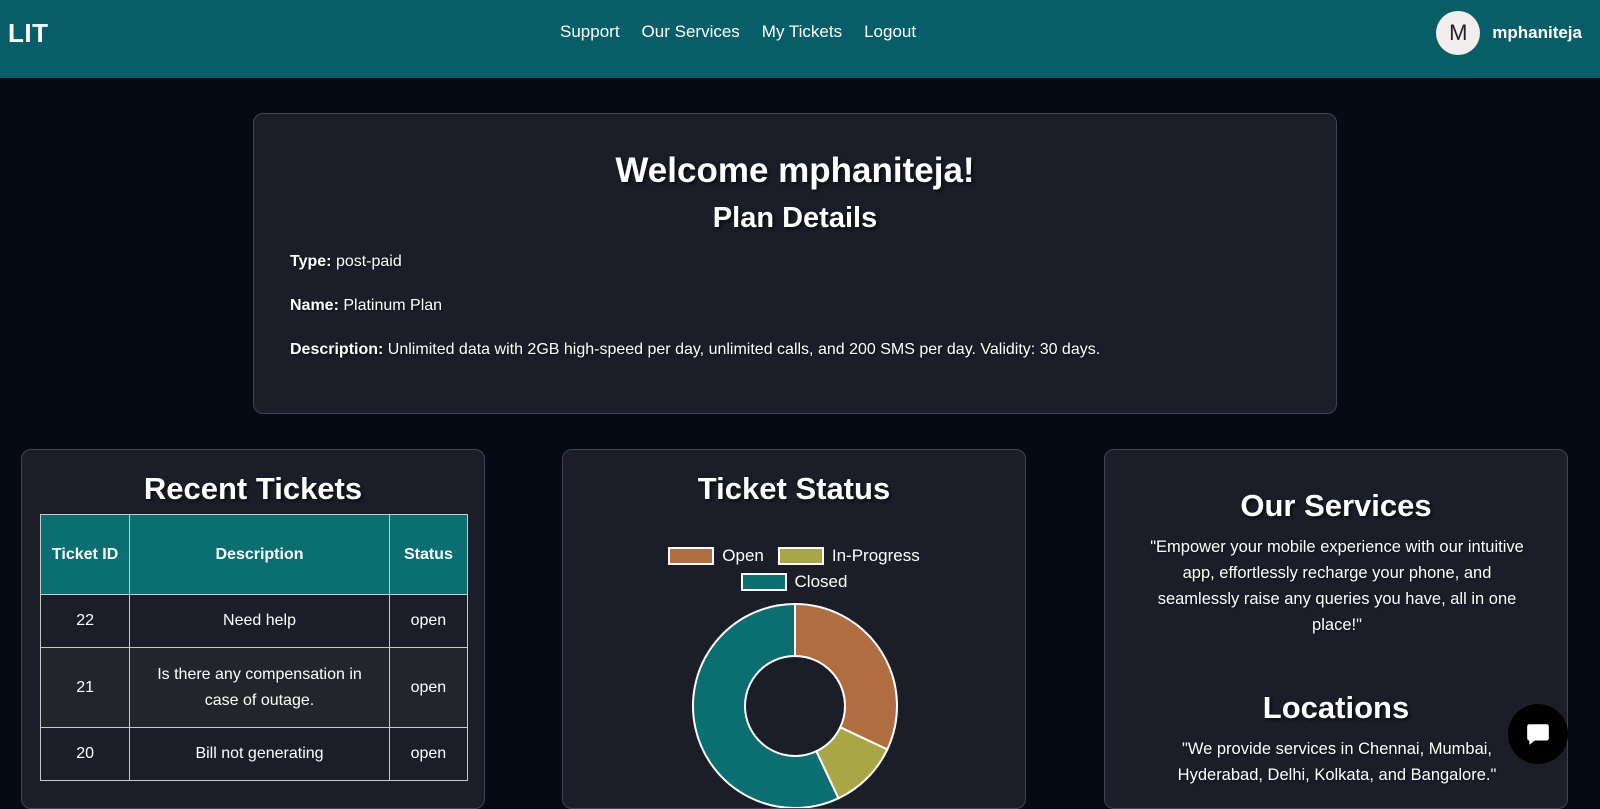 This screenshot has width=1600, height=809. What do you see at coordinates (85, 687) in the screenshot?
I see `ticket-id-cell: 21` at bounding box center [85, 687].